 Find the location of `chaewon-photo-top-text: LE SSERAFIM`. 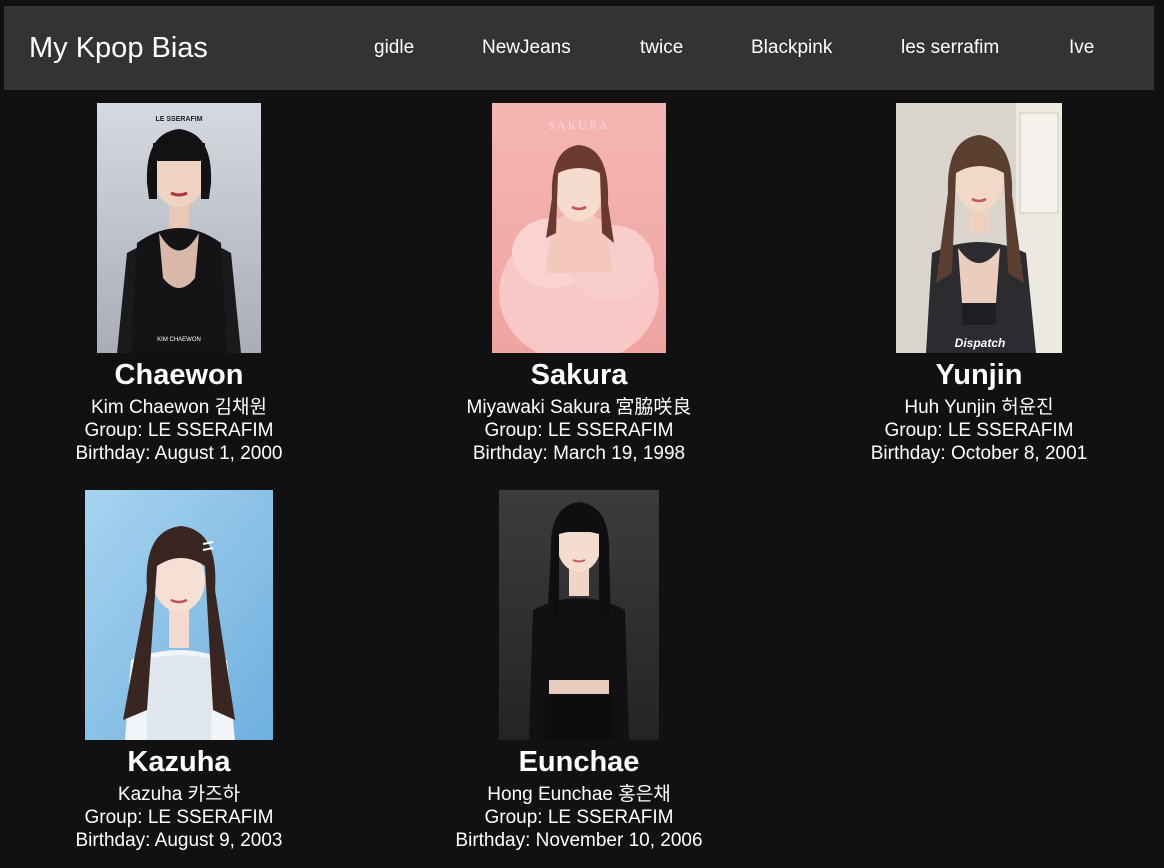

chaewon-photo-top-text: LE SSERAFIM is located at coordinates (178, 119).